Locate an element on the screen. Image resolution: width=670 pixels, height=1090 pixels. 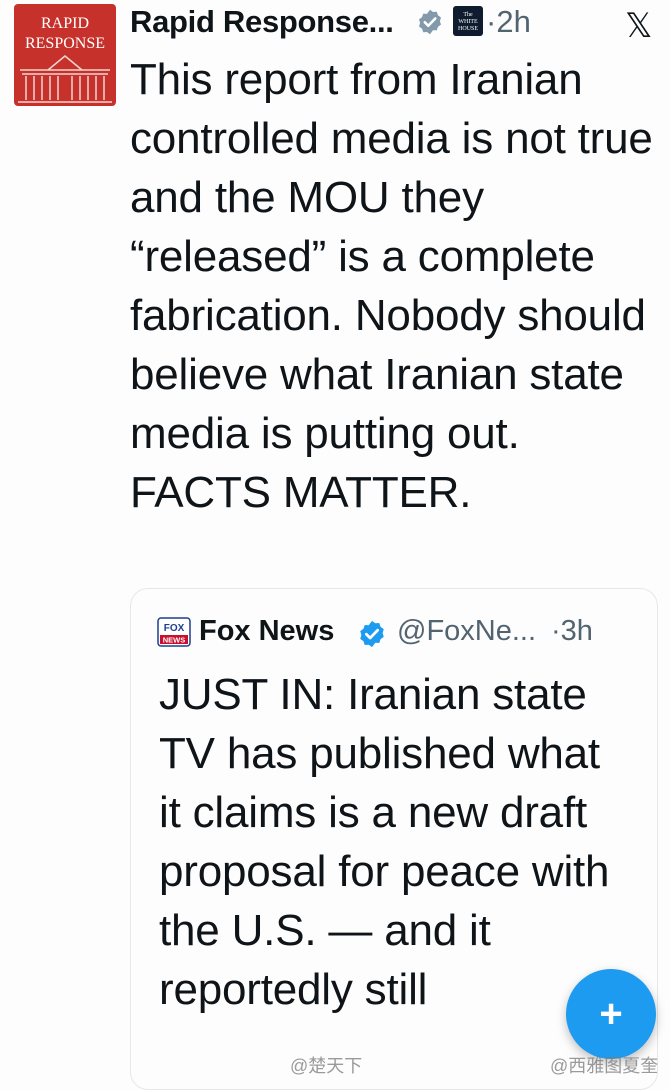
svg-text: FOX is located at coordinates (174, 628).